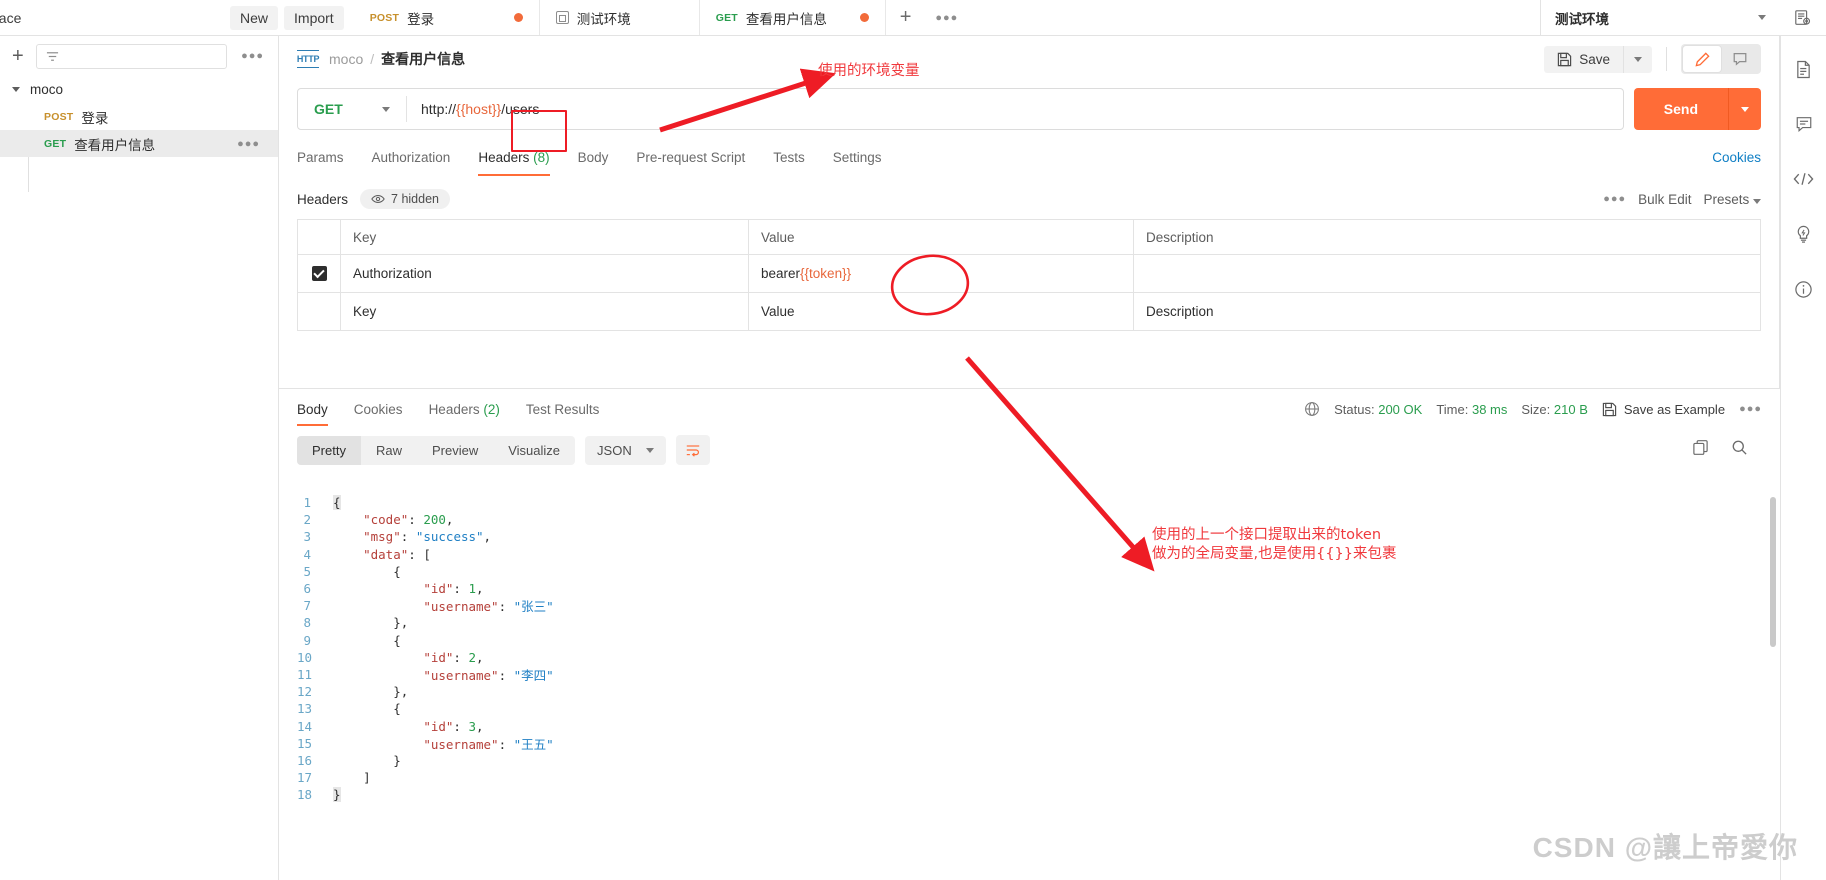 The width and height of the screenshot is (1826, 880). What do you see at coordinates (1038, 554) in the screenshot?
I see `code-line: 4 "data": [` at bounding box center [1038, 554].